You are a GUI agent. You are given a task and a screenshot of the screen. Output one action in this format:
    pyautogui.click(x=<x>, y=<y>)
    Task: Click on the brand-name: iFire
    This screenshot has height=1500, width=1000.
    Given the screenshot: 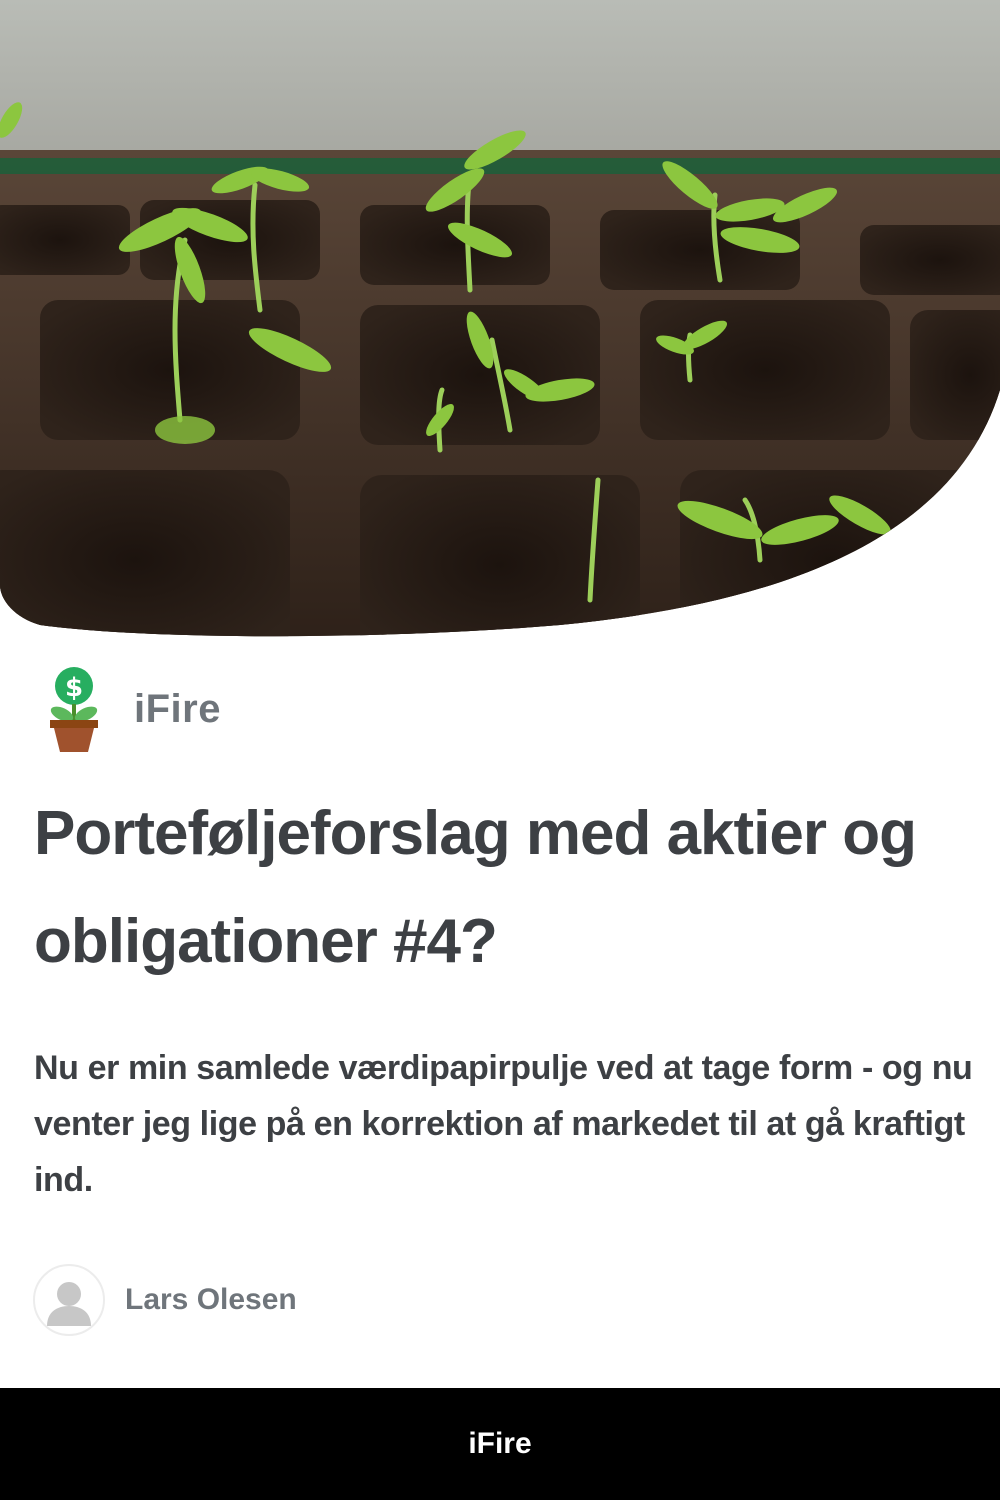 What is the action you would take?
    pyautogui.click(x=177, y=709)
    